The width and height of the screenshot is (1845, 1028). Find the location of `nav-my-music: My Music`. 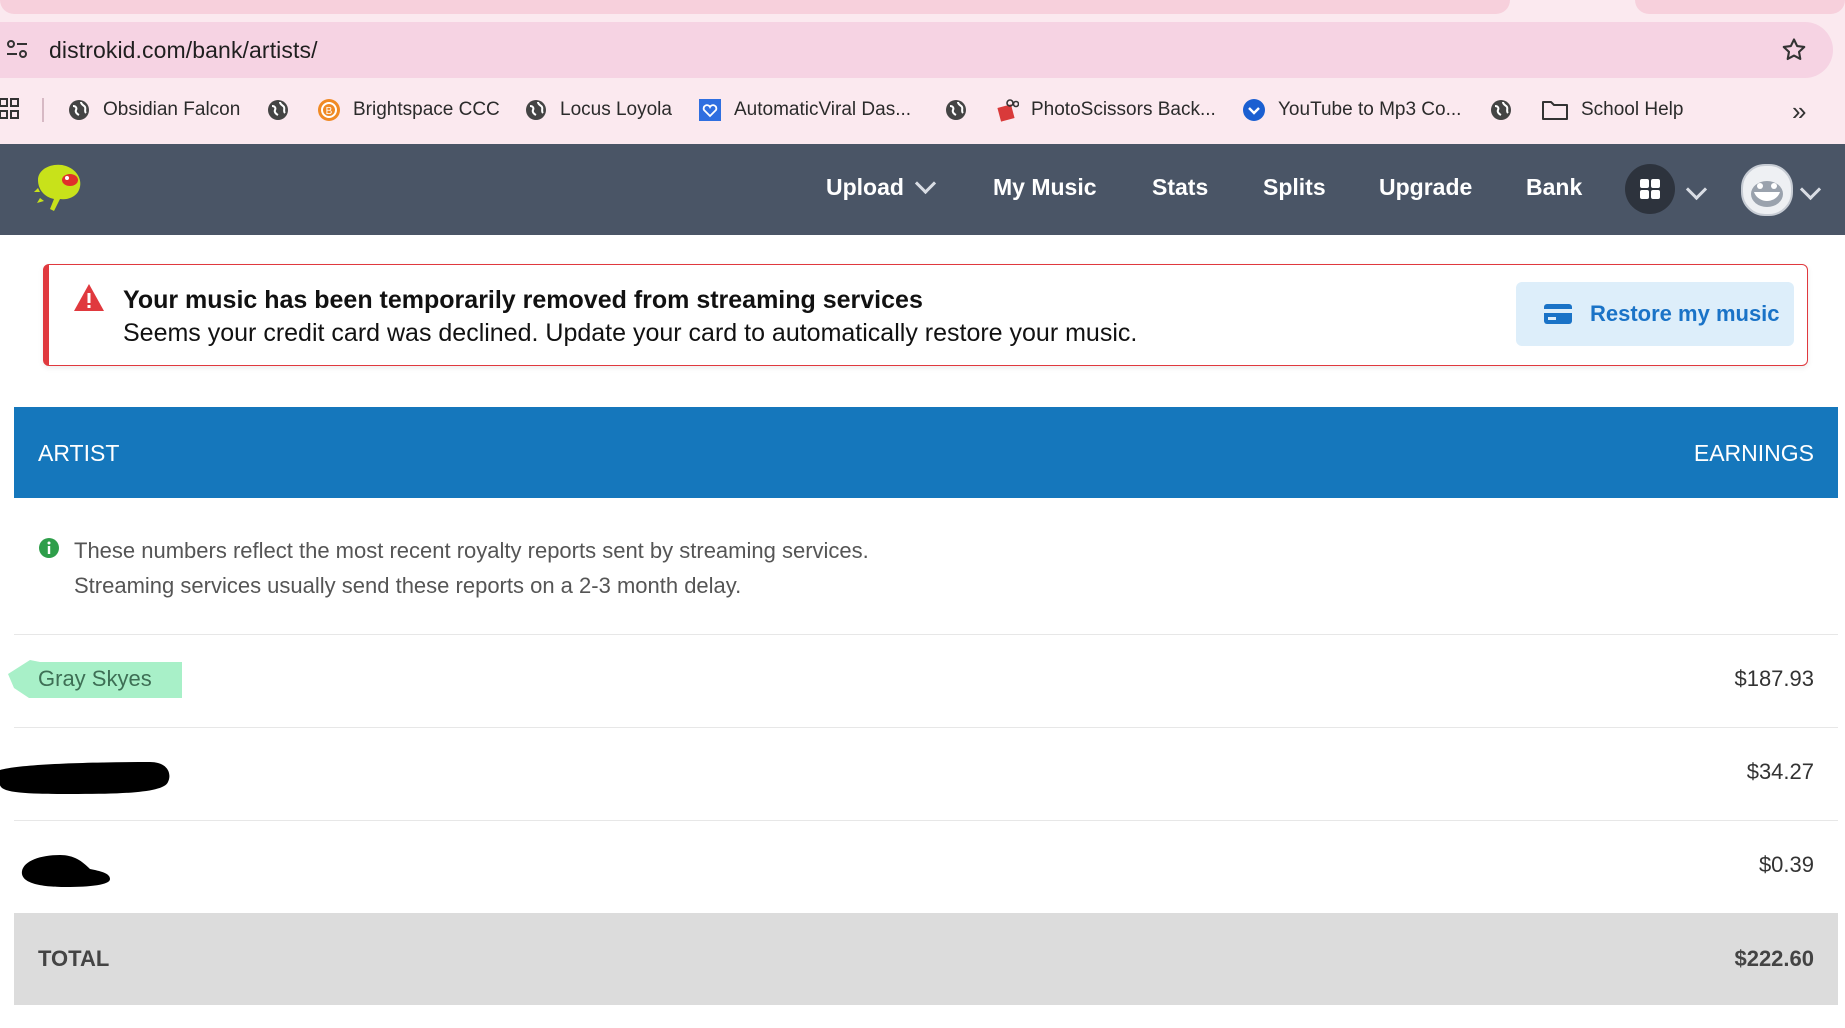

nav-my-music: My Music is located at coordinates (1045, 187).